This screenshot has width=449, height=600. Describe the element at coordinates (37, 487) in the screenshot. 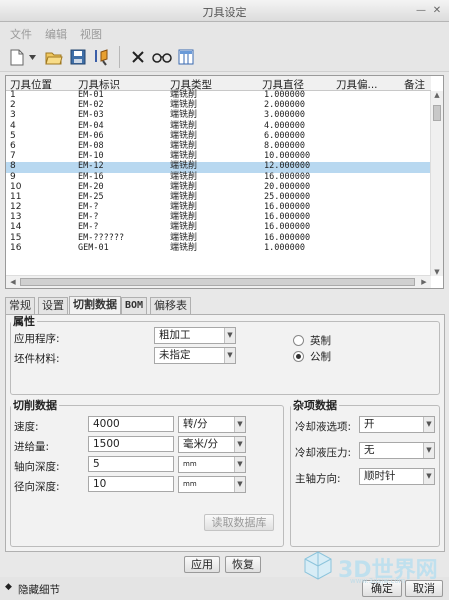

I see `radial-depth-label: 径向深度:` at that location.